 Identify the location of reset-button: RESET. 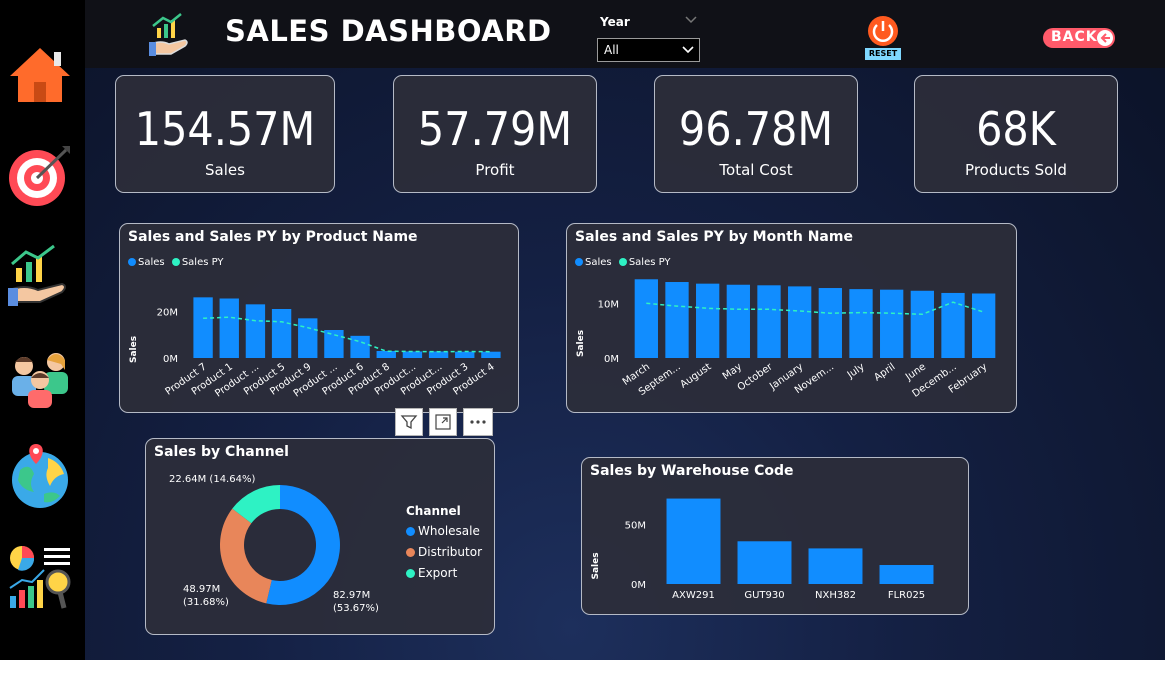
(883, 38).